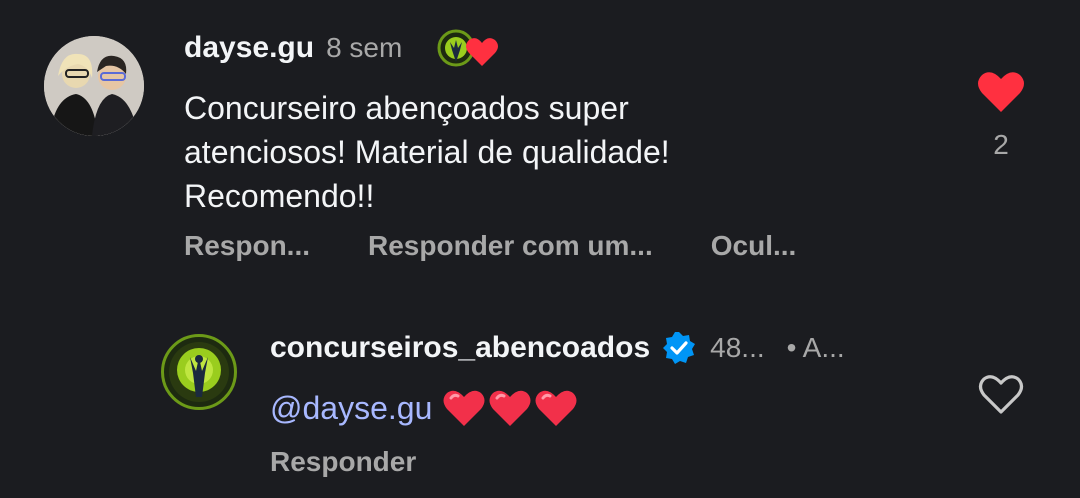 The width and height of the screenshot is (1080, 498). I want to click on reply-actions: Responder, so click(343, 462).